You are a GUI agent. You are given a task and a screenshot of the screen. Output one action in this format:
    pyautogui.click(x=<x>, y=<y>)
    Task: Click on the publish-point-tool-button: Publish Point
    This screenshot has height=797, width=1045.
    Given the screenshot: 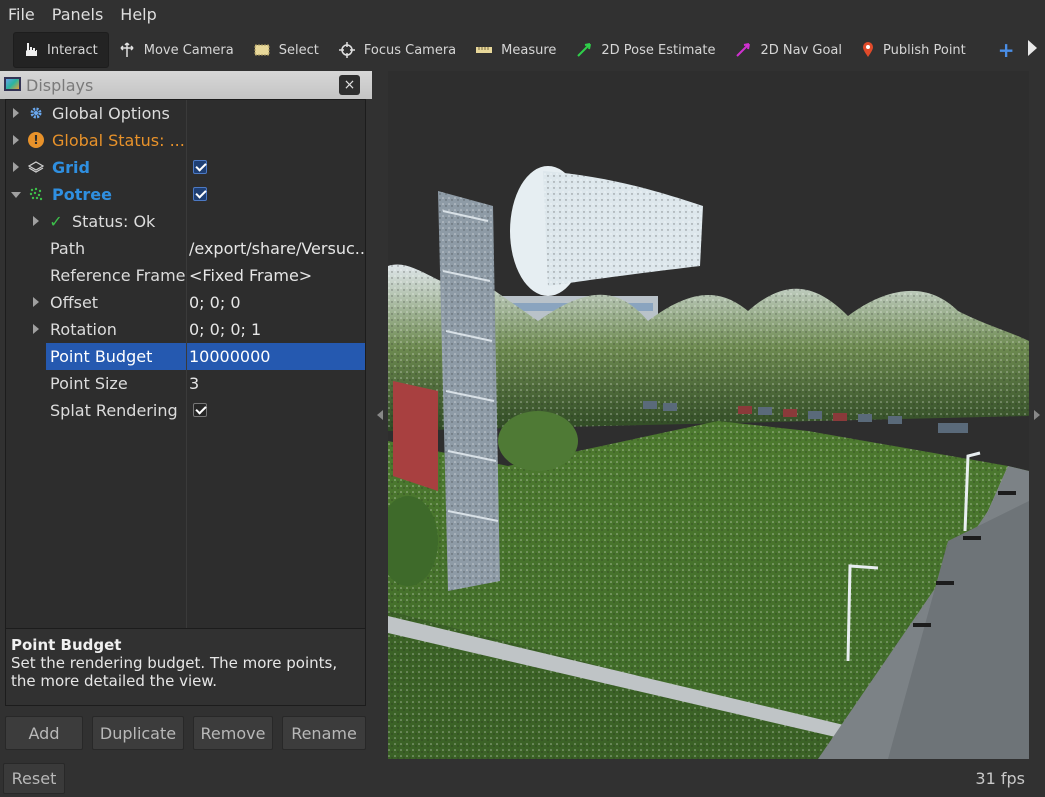 What is the action you would take?
    pyautogui.click(x=914, y=50)
    